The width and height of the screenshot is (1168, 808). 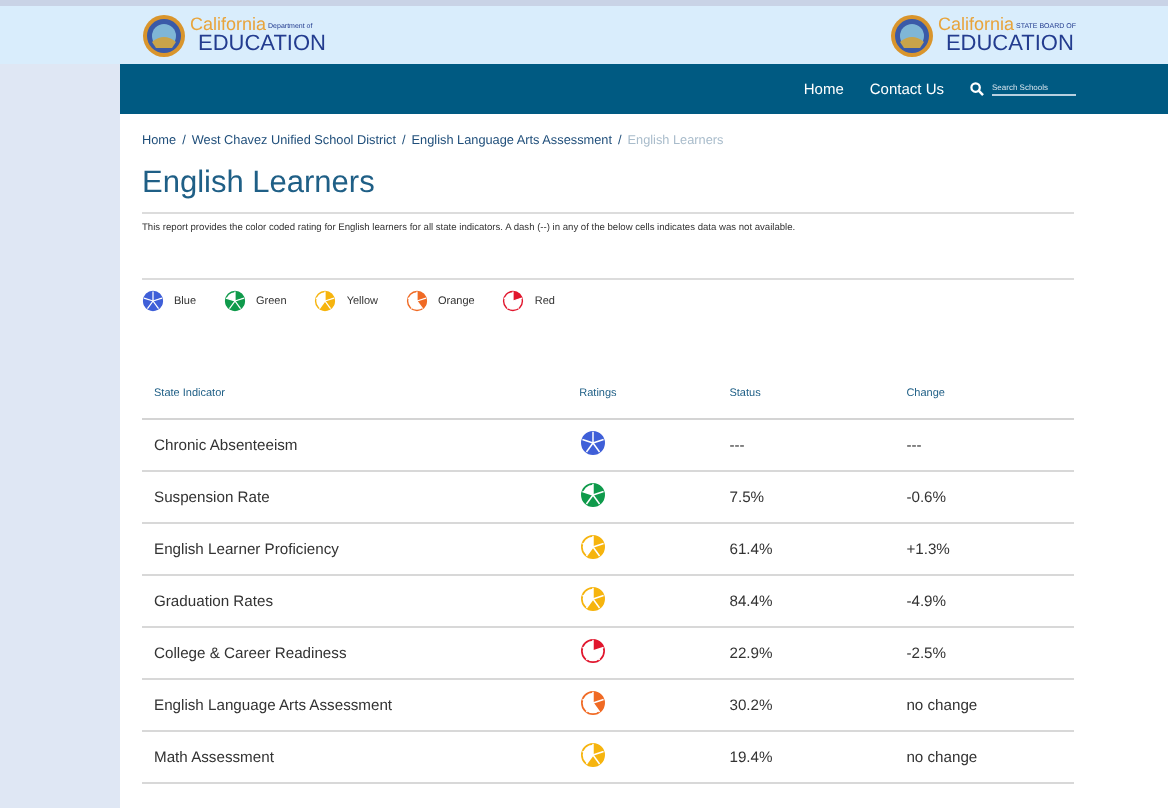 I want to click on search-icon, so click(x=977, y=89).